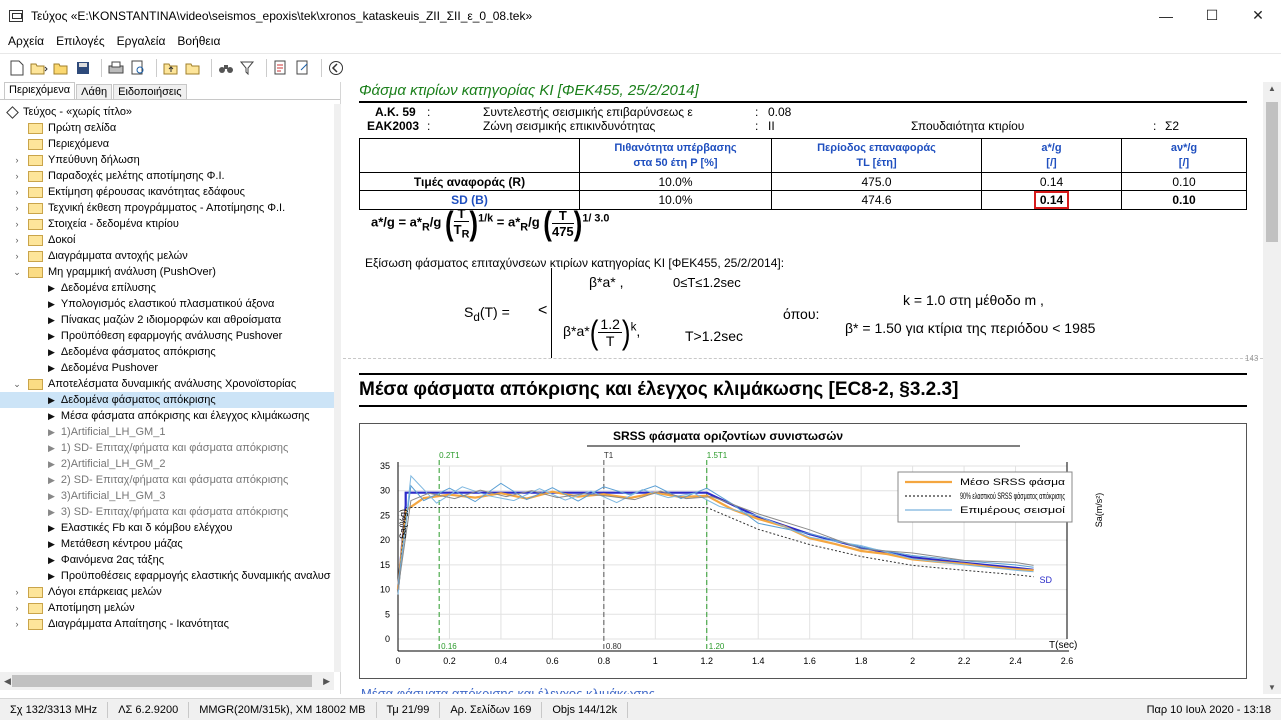 The image size is (1281, 720). I want to click on scroll-left-arrow-icon: ◀, so click(7, 681).